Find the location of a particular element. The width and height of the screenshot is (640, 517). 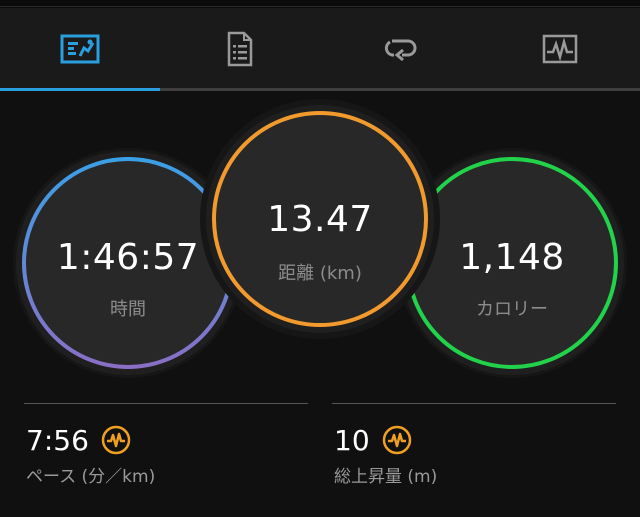

document-icon is located at coordinates (240, 49).